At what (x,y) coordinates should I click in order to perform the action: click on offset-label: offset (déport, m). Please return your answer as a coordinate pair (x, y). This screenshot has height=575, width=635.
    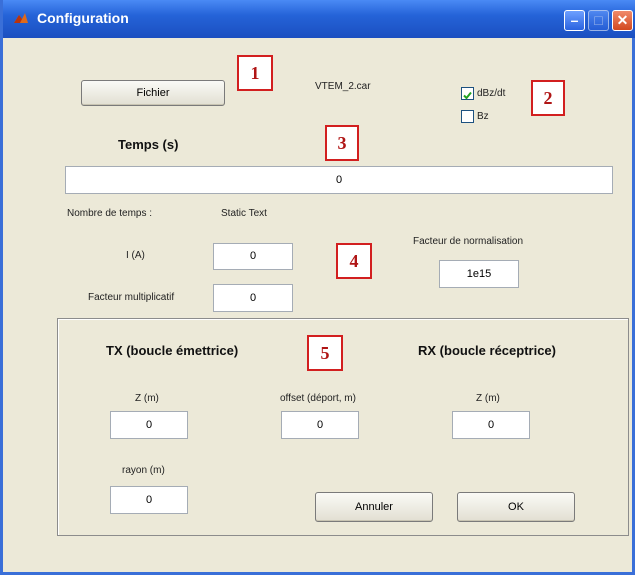
    Looking at the image, I should click on (318, 398).